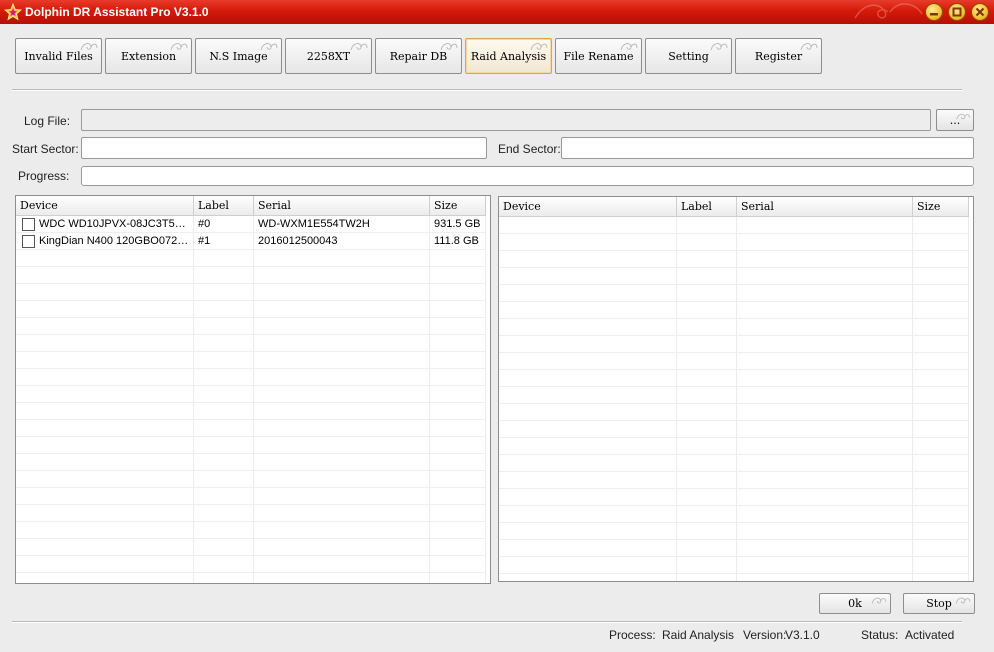 This screenshot has width=994, height=652. What do you see at coordinates (117, 12) in the screenshot?
I see `window-title: Dolphin DR Assistant Pro V3.1.0` at bounding box center [117, 12].